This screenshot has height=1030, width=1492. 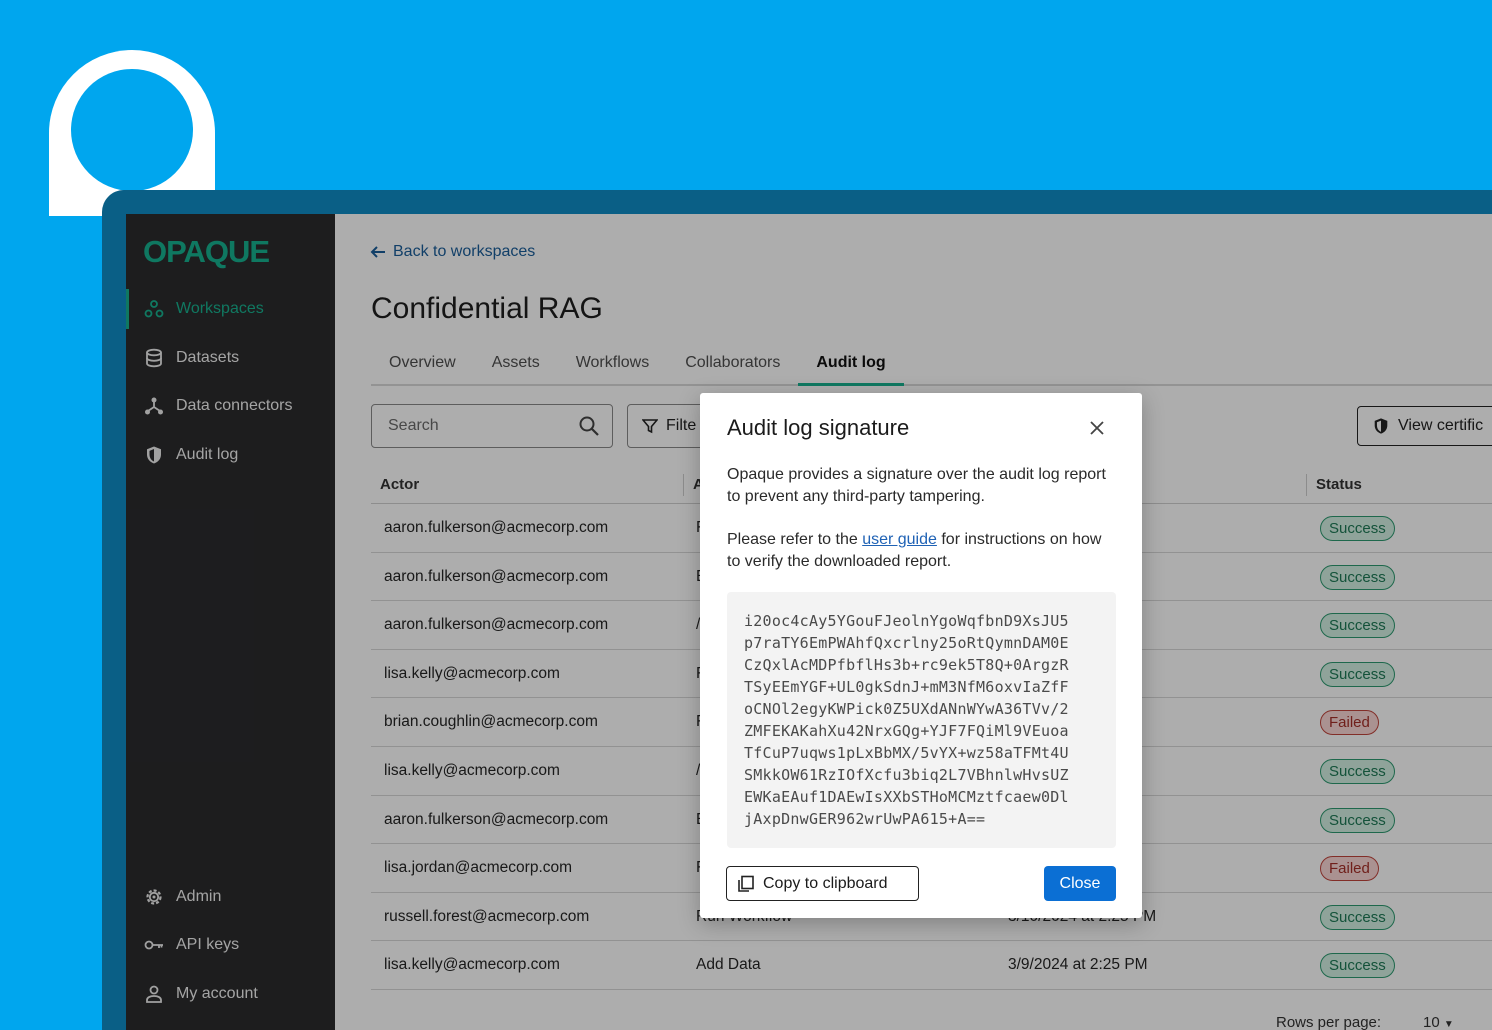 What do you see at coordinates (906, 643) in the screenshot?
I see `signature-line: p7raTY6EmPWAhfQxcrlny25oRtQymnDAM0E` at bounding box center [906, 643].